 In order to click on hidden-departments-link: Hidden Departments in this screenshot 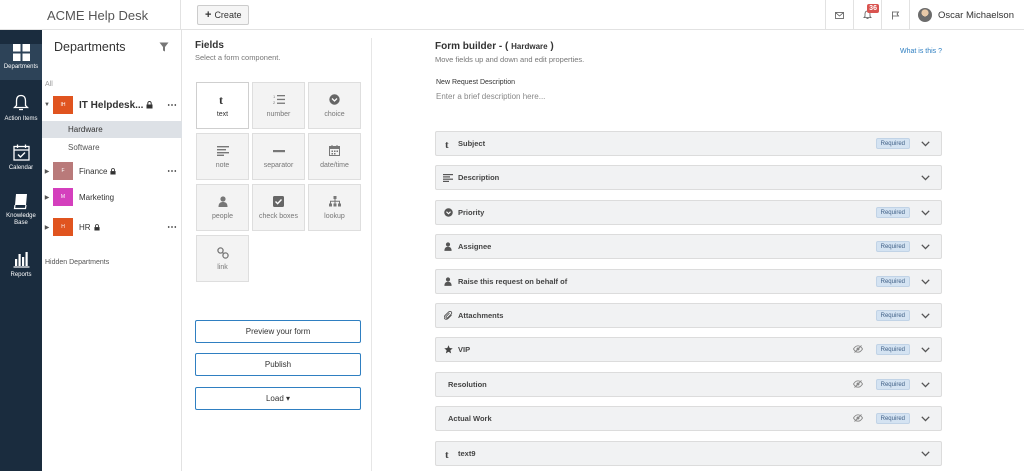, I will do `click(77, 262)`.